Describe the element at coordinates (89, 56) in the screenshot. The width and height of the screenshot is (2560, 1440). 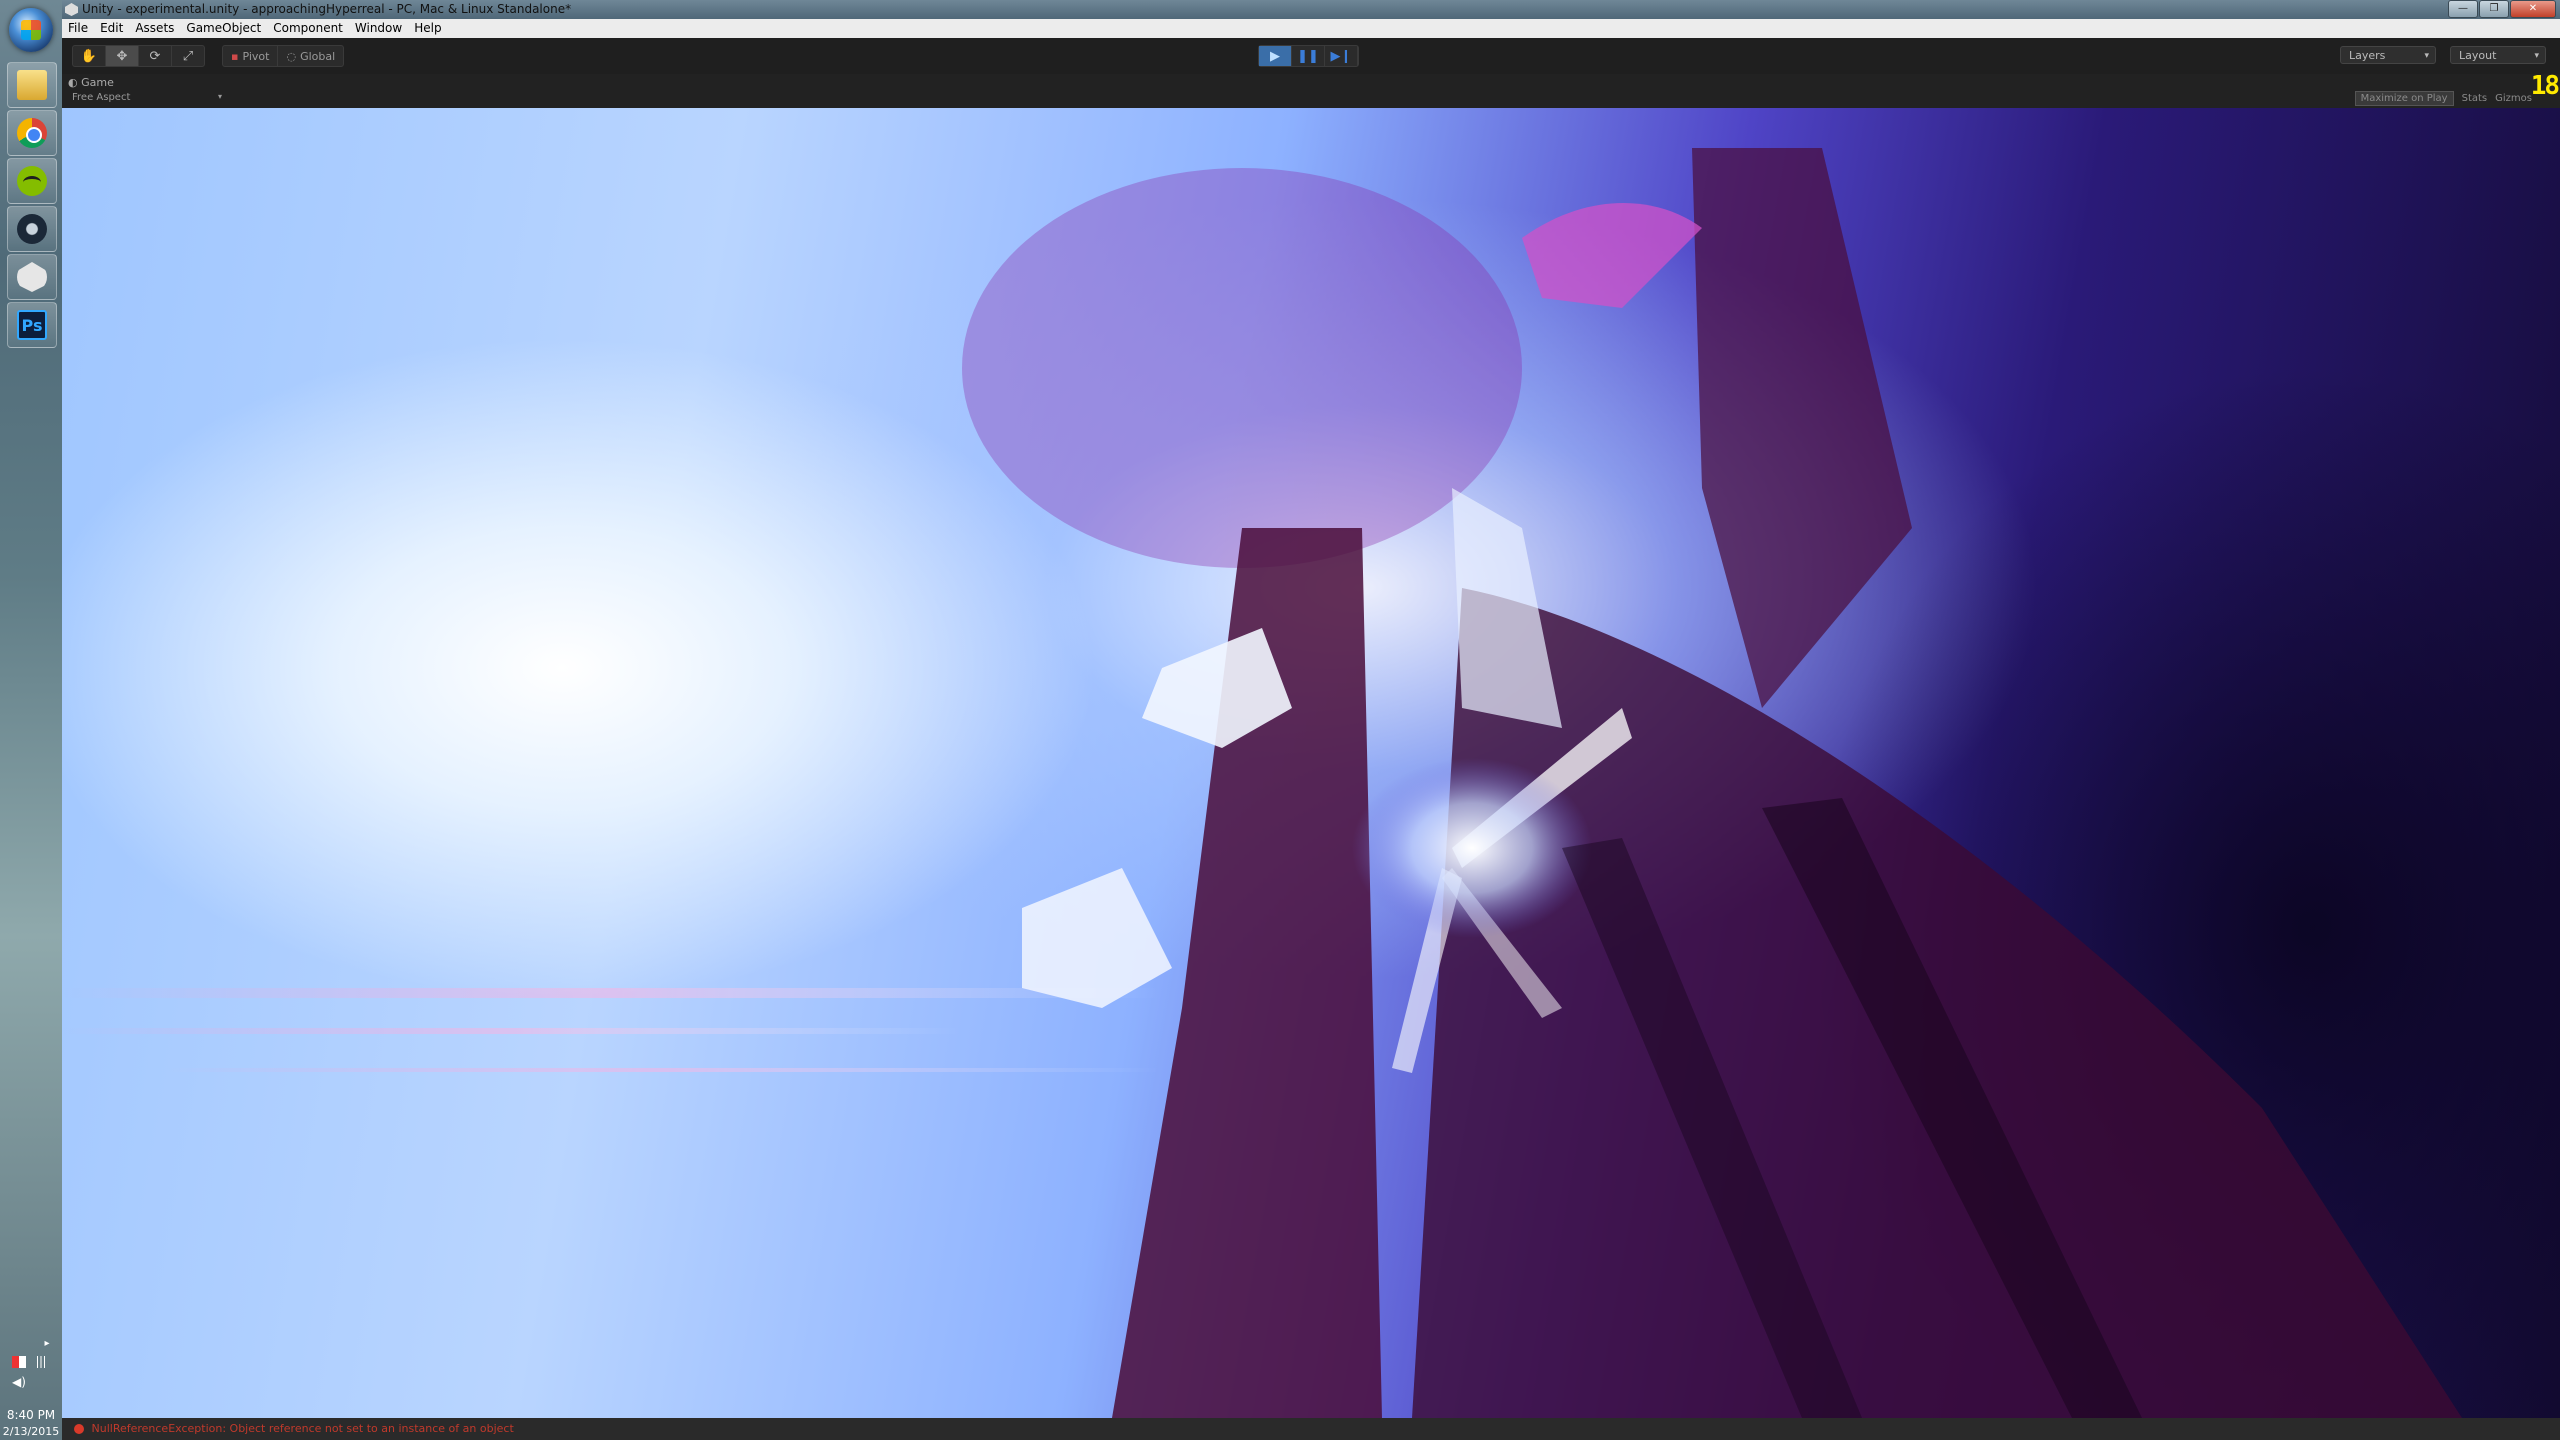
I see `hand-tool-icon: ✋` at that location.